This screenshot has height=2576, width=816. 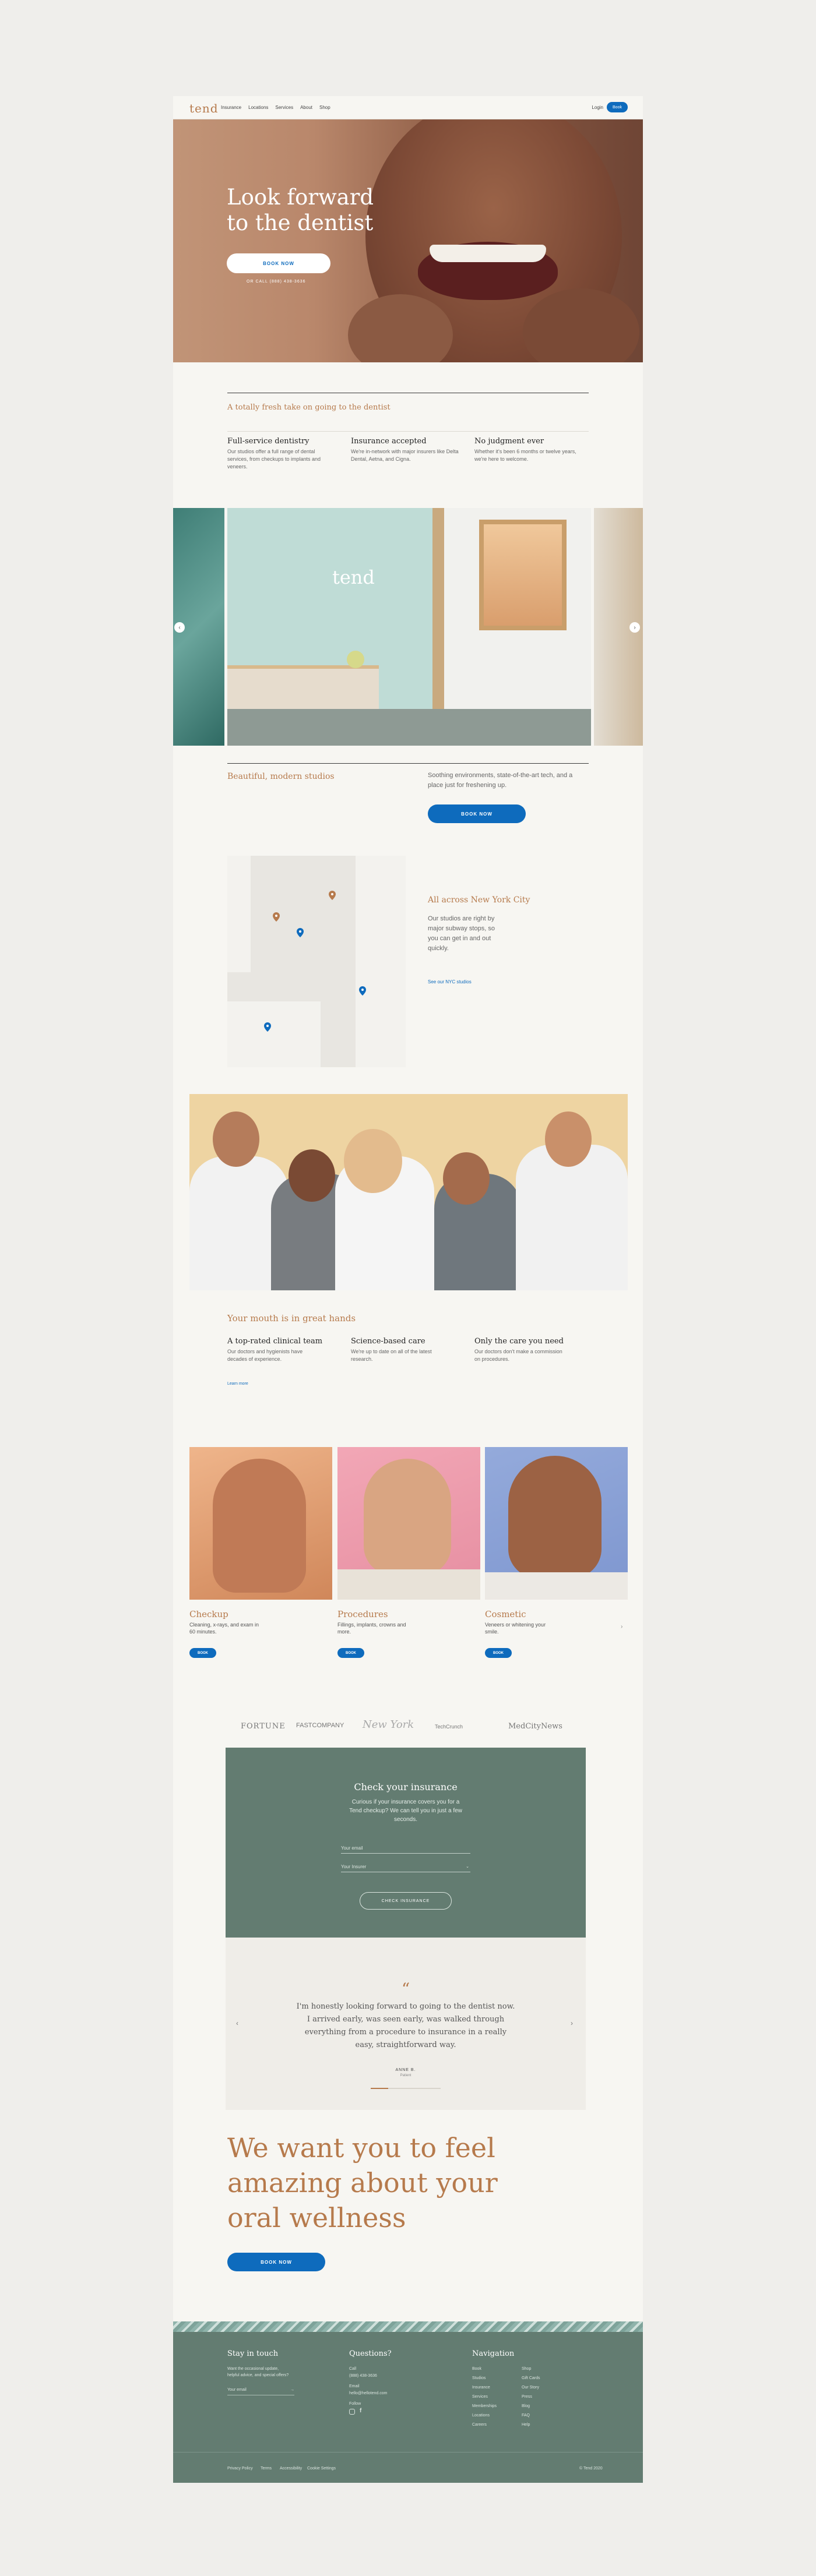 What do you see at coordinates (368, 2393) in the screenshot?
I see `footer-email: hello@hellotend.com` at bounding box center [368, 2393].